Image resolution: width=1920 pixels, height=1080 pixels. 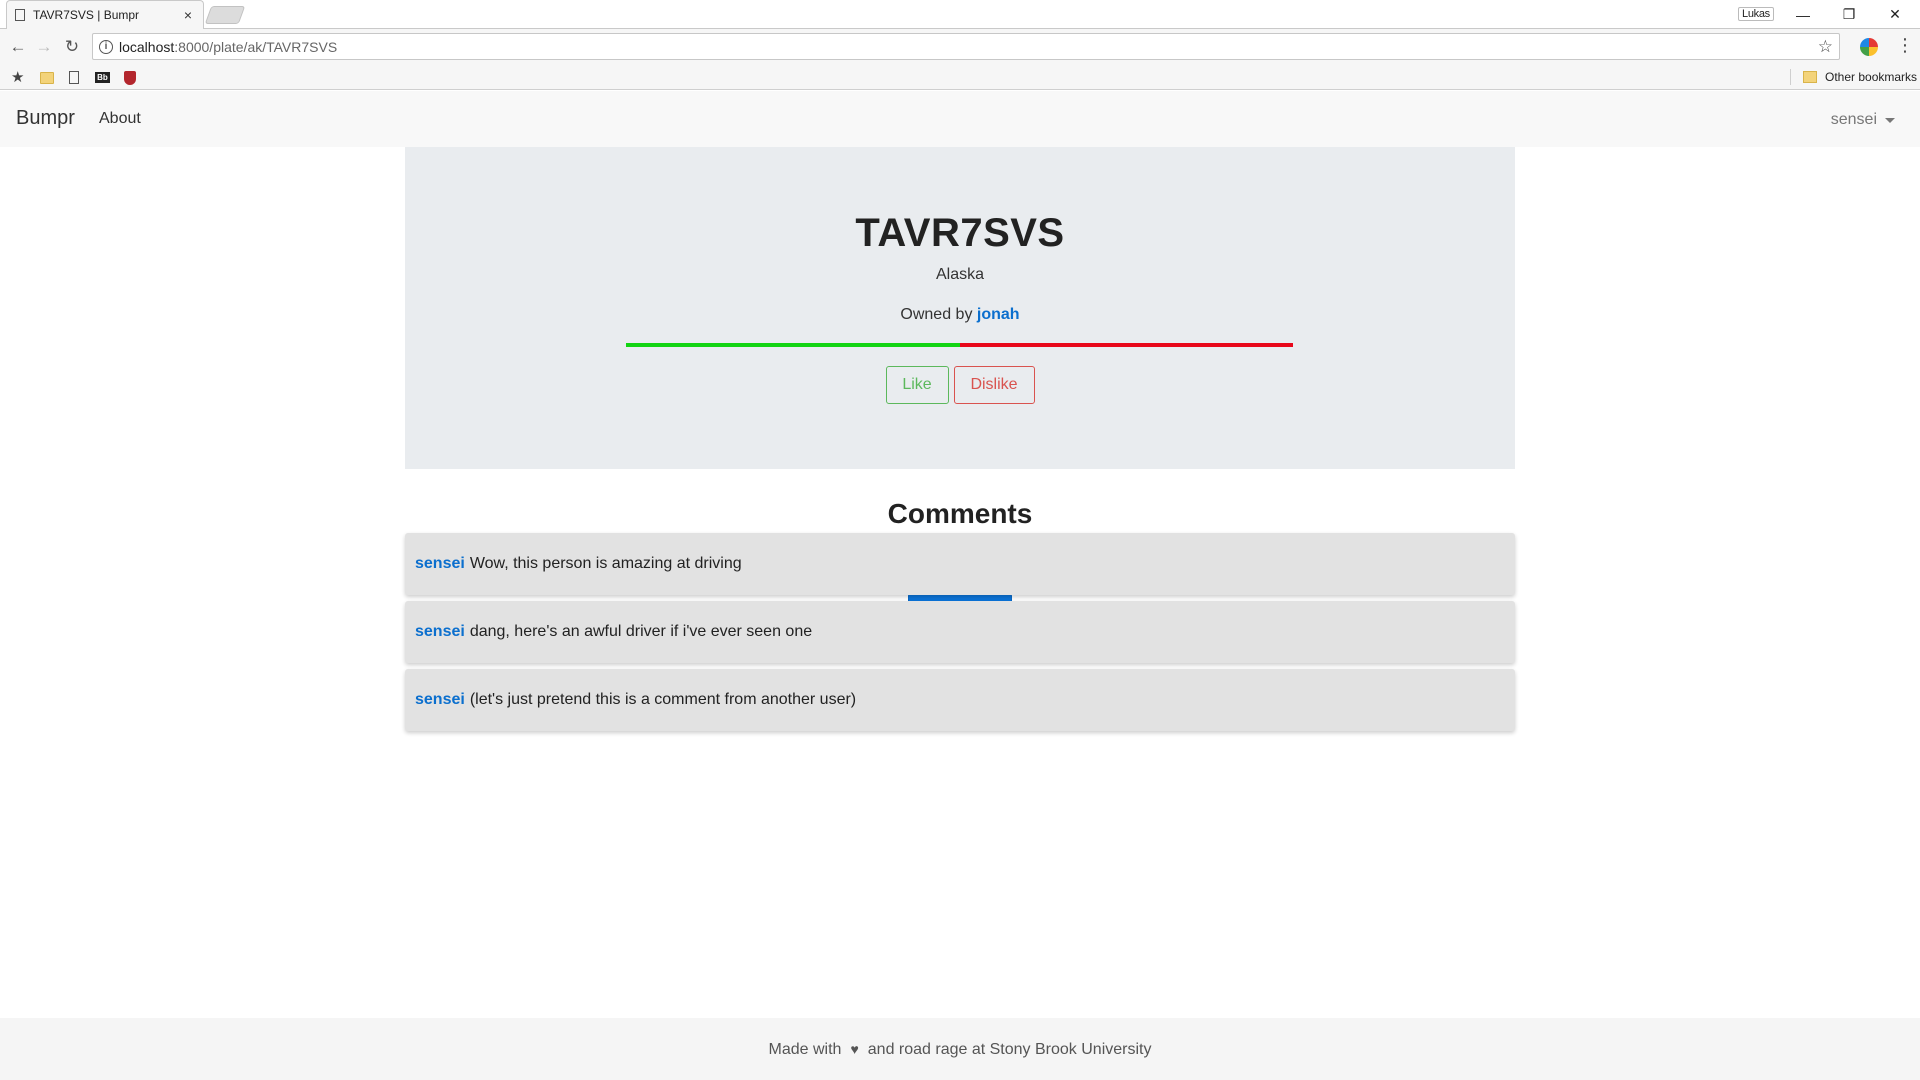 I want to click on owner-link: jonah, so click(x=998, y=314).